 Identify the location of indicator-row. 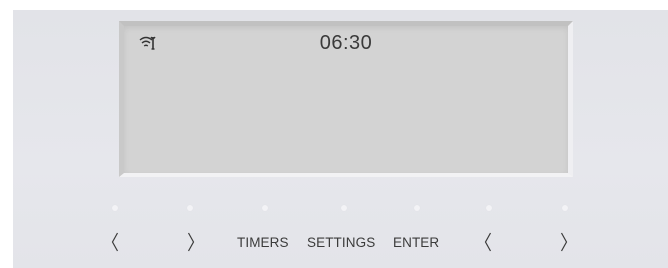
(340, 208).